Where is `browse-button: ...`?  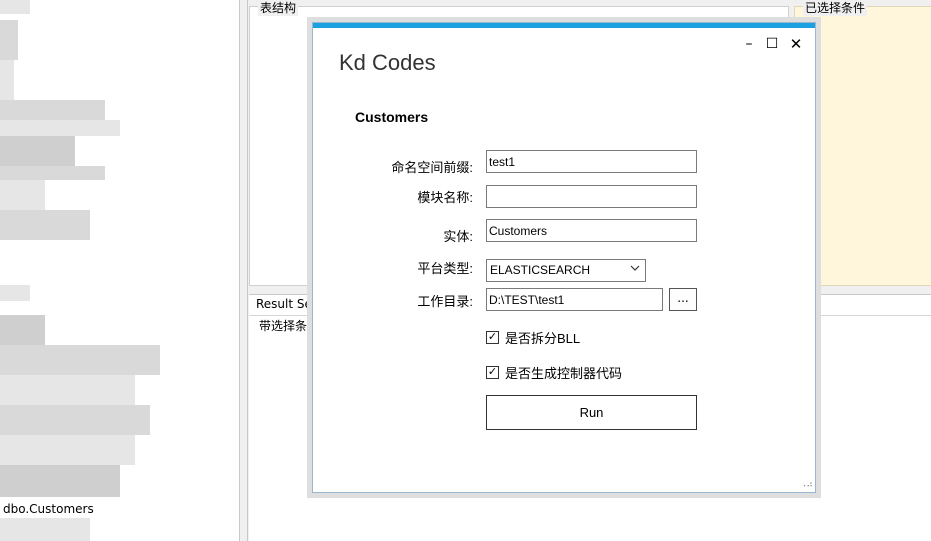 browse-button: ... is located at coordinates (683, 299).